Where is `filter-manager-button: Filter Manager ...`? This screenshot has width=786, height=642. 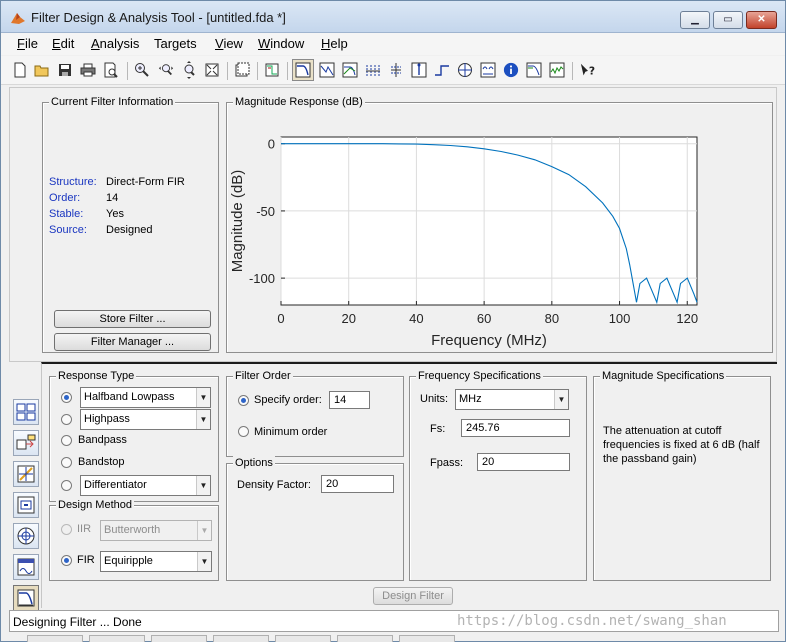 filter-manager-button: Filter Manager ... is located at coordinates (132, 342).